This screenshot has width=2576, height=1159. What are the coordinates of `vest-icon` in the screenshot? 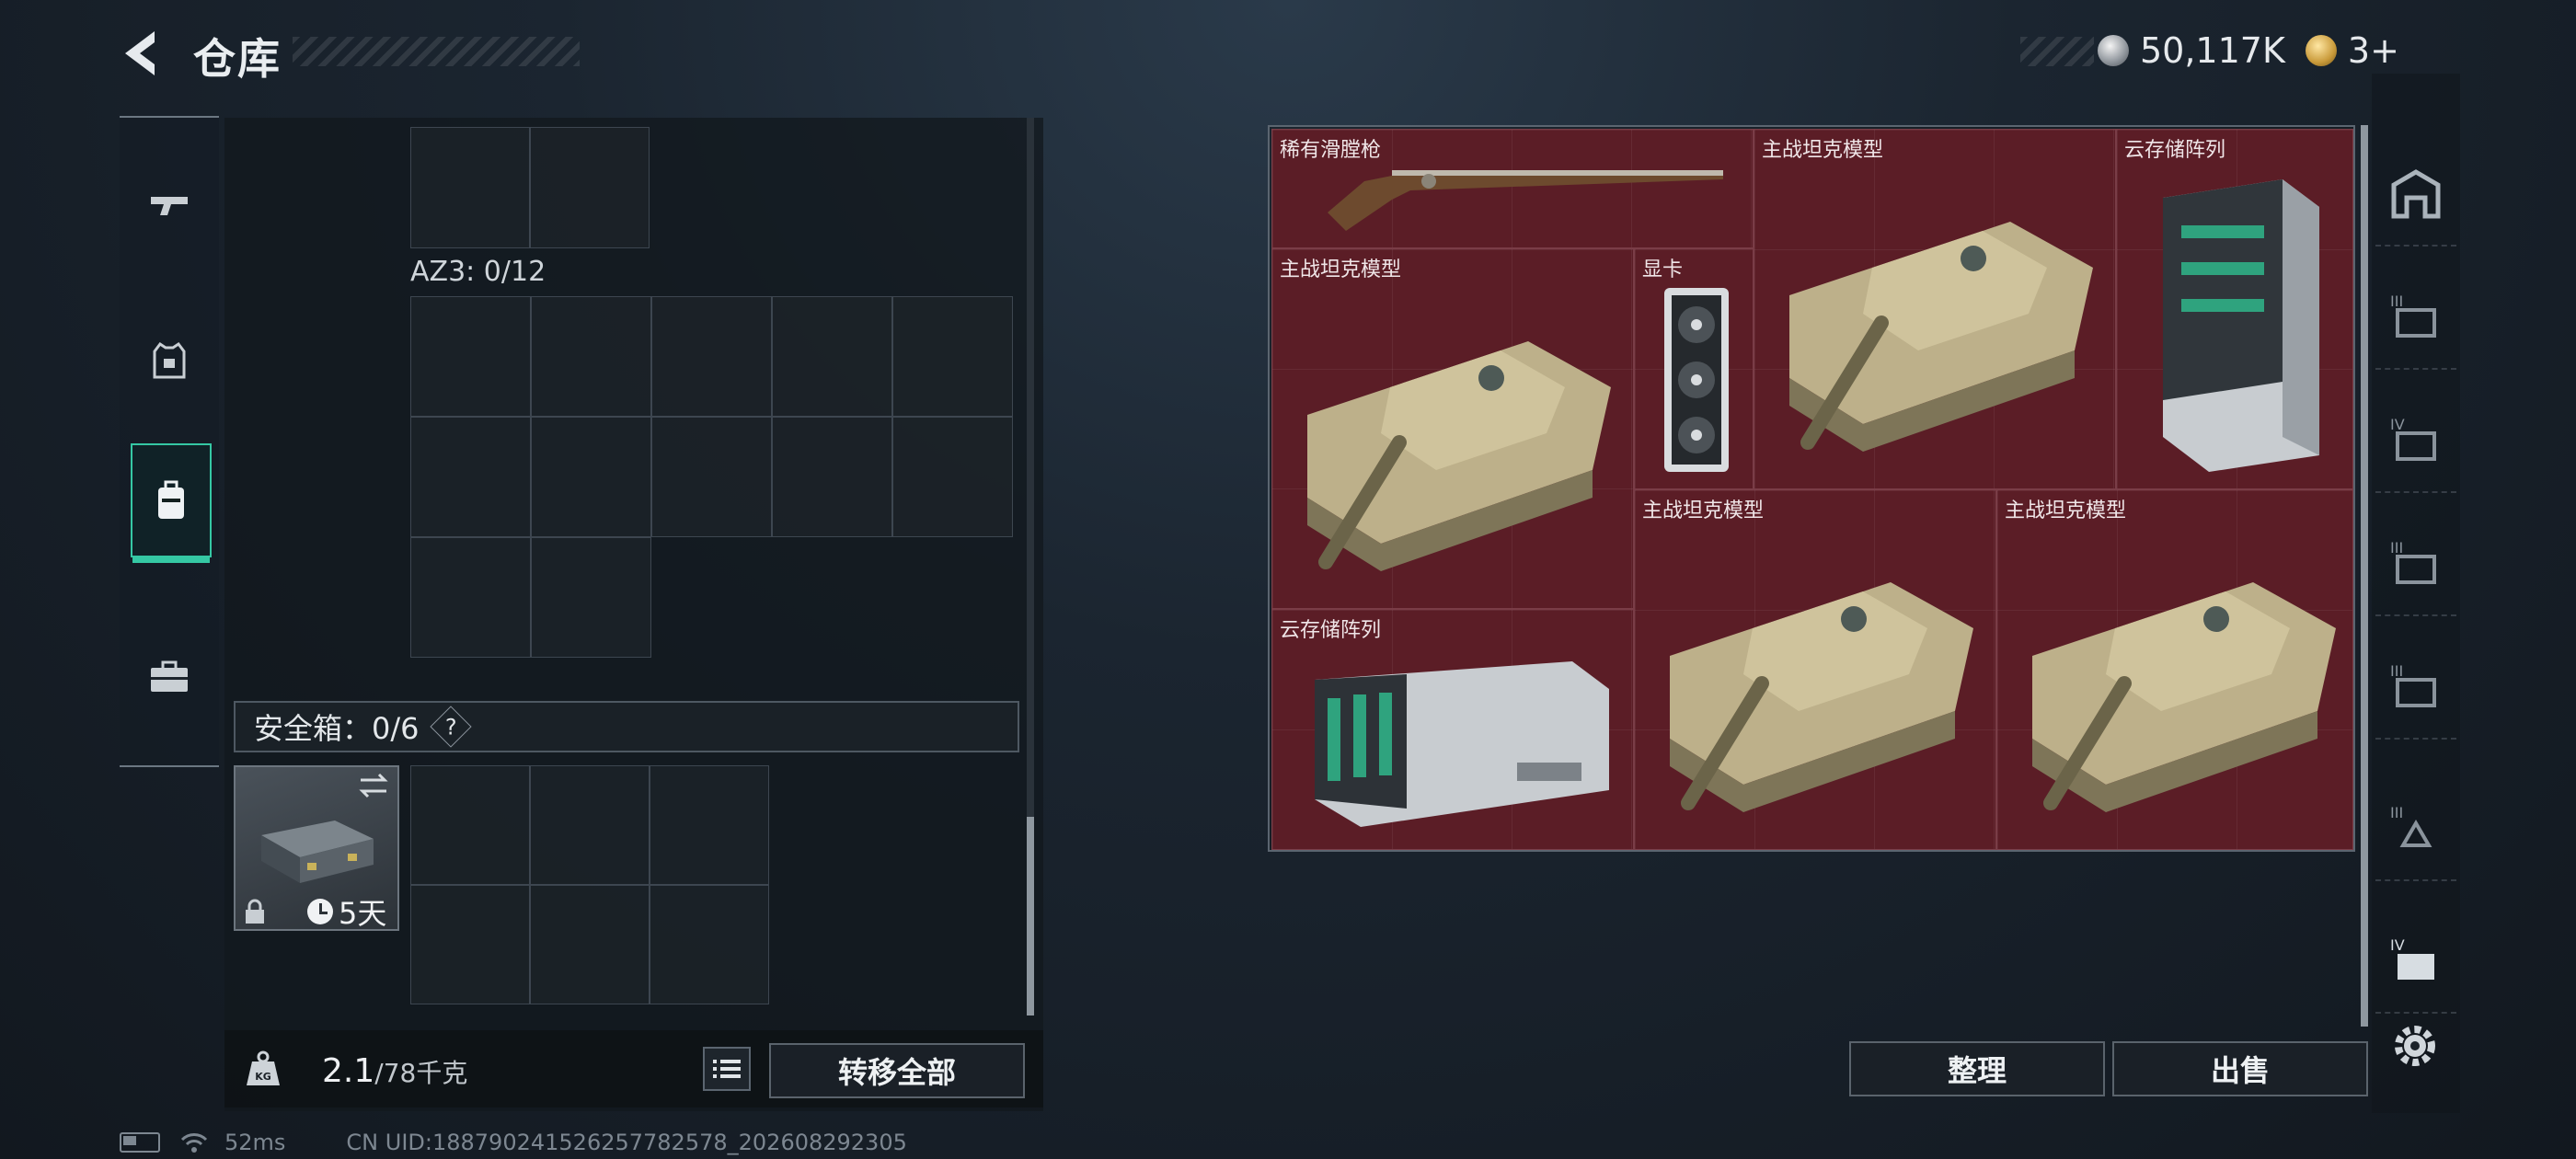 It's located at (169, 360).